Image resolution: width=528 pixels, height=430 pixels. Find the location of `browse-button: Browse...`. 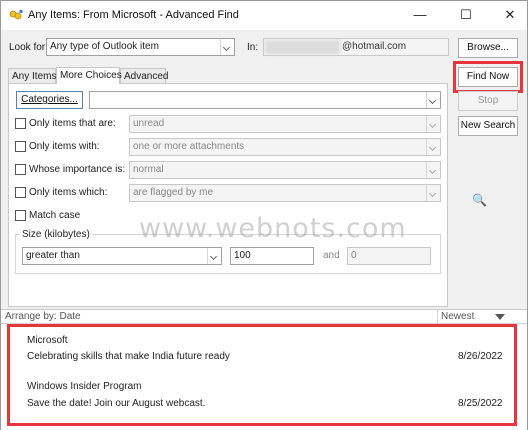

browse-button: Browse... is located at coordinates (488, 48).